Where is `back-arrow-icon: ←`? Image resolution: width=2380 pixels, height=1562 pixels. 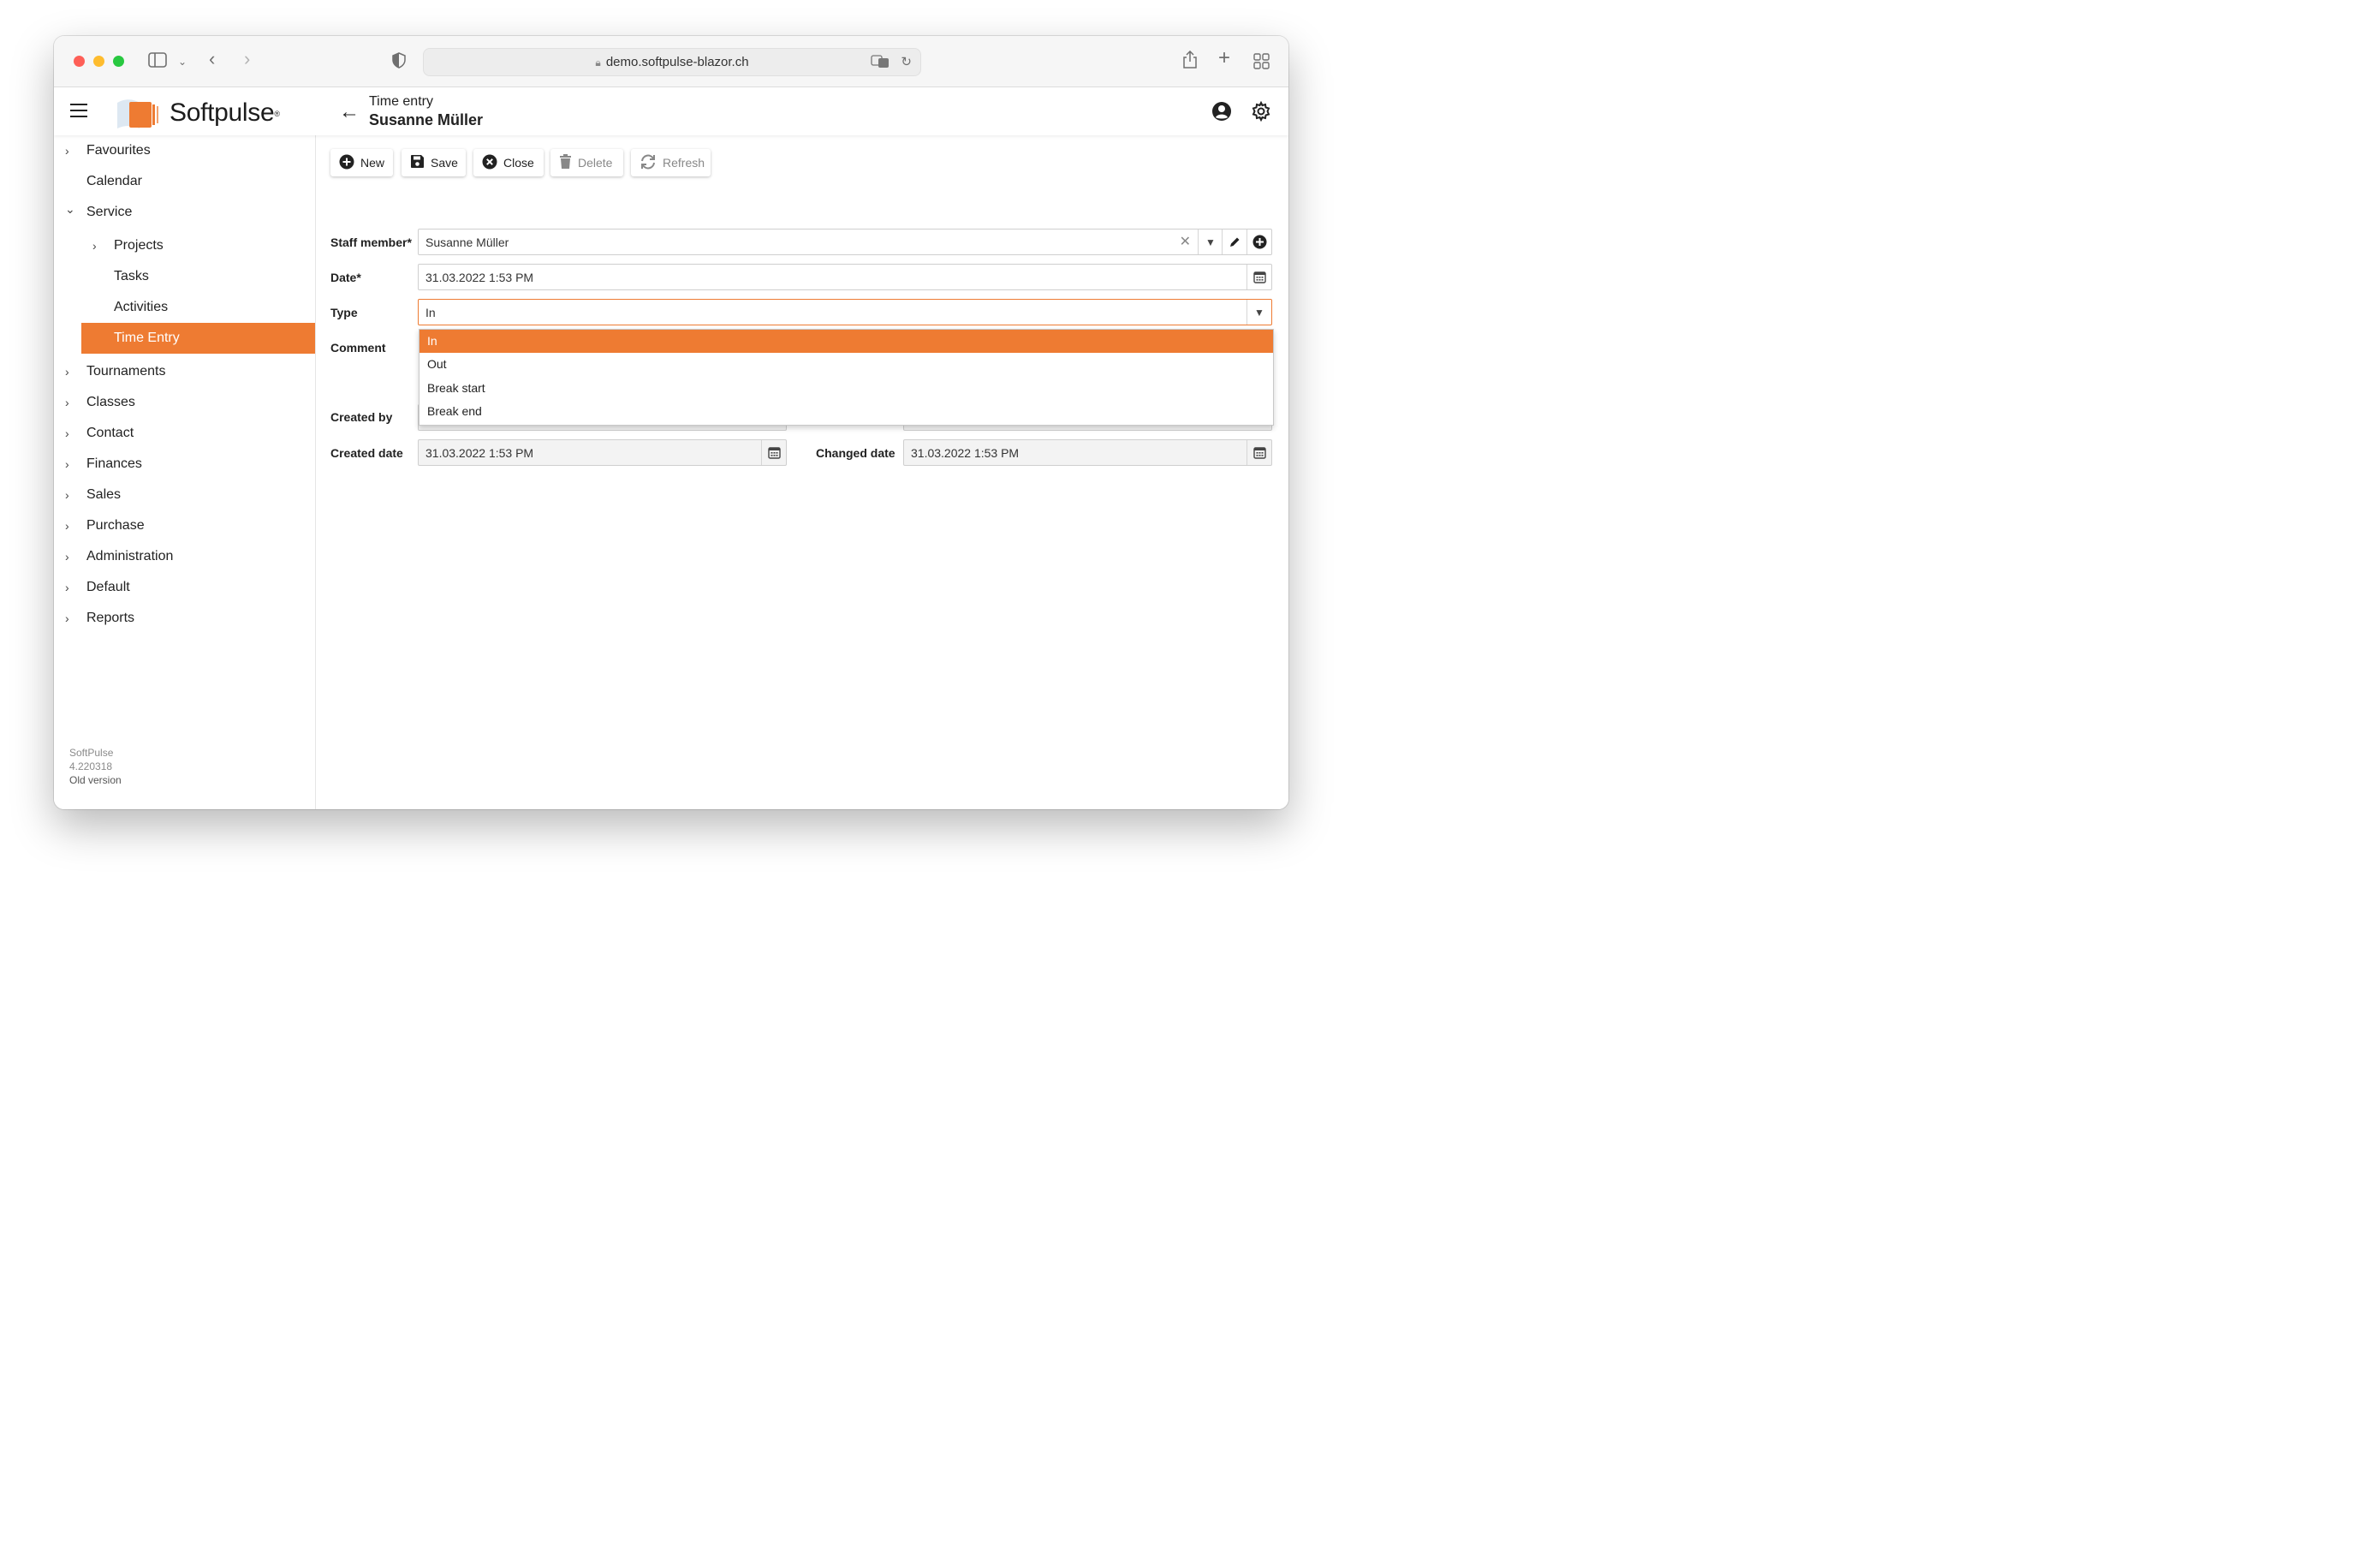
back-arrow-icon: ← is located at coordinates (349, 112).